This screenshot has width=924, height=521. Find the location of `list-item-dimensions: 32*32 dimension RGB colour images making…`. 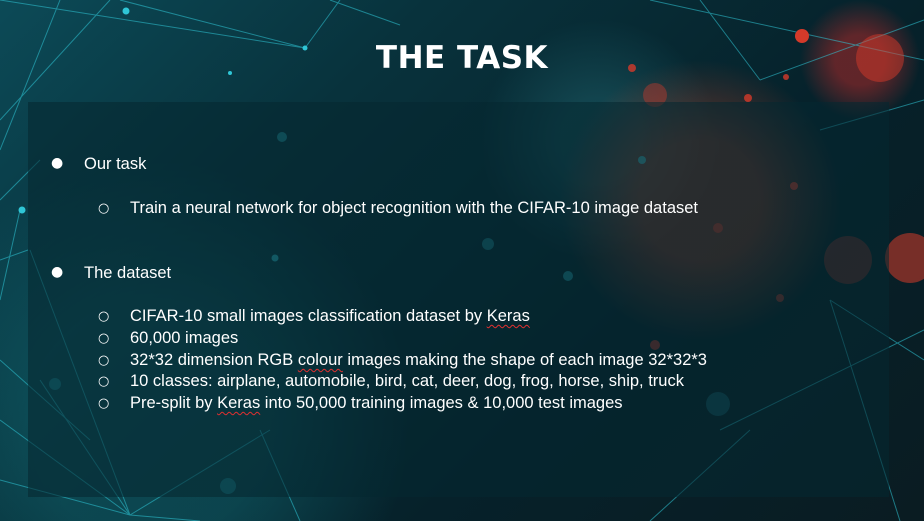

list-item-dimensions: 32*32 dimension RGB colour images making… is located at coordinates (418, 360).